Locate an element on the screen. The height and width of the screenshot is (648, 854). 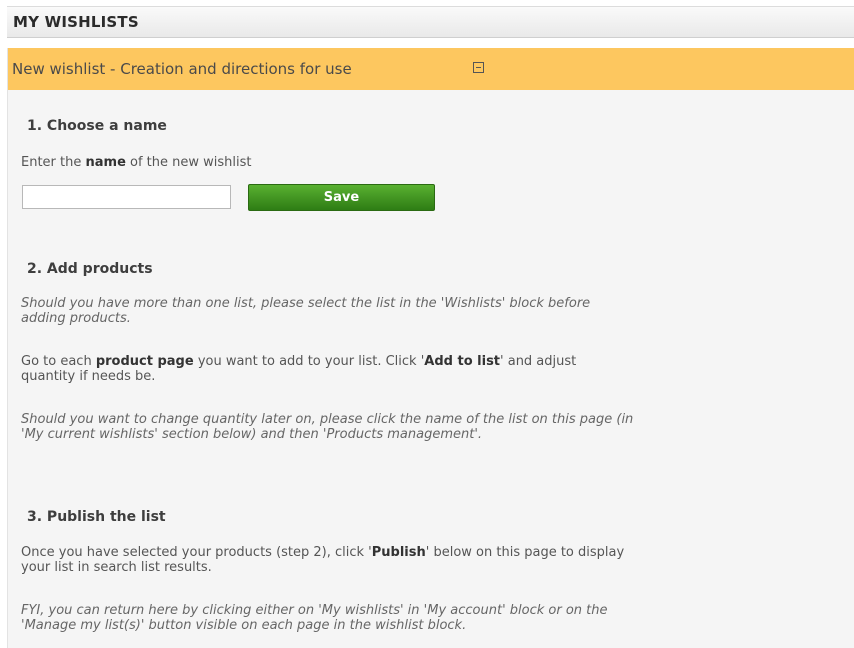
step2-note1-line2: adding products. is located at coordinates (76, 318).